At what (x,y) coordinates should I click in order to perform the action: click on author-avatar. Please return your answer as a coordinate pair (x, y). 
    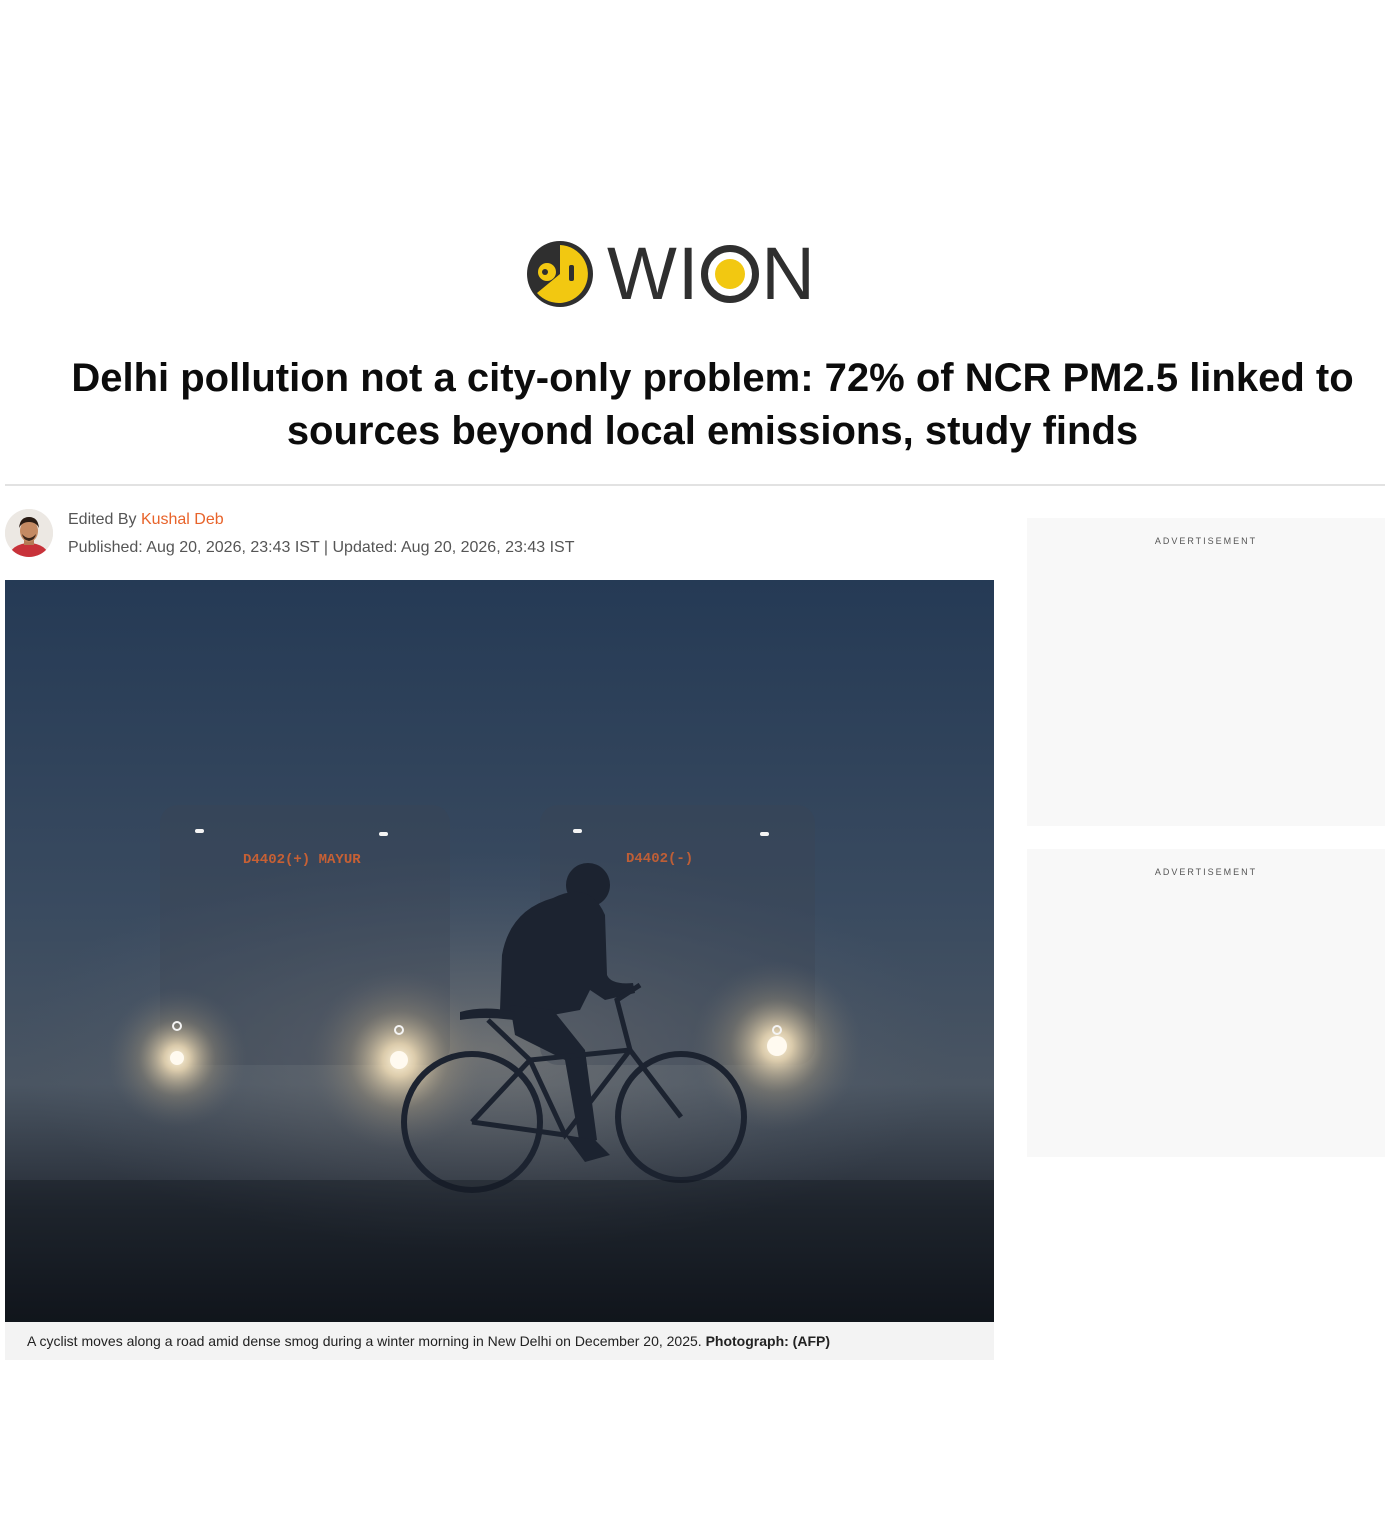
    Looking at the image, I should click on (29, 533).